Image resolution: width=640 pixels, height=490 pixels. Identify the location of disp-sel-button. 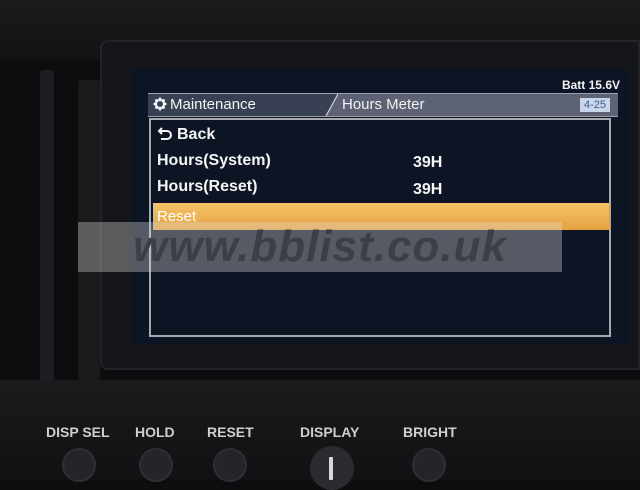
(79, 465).